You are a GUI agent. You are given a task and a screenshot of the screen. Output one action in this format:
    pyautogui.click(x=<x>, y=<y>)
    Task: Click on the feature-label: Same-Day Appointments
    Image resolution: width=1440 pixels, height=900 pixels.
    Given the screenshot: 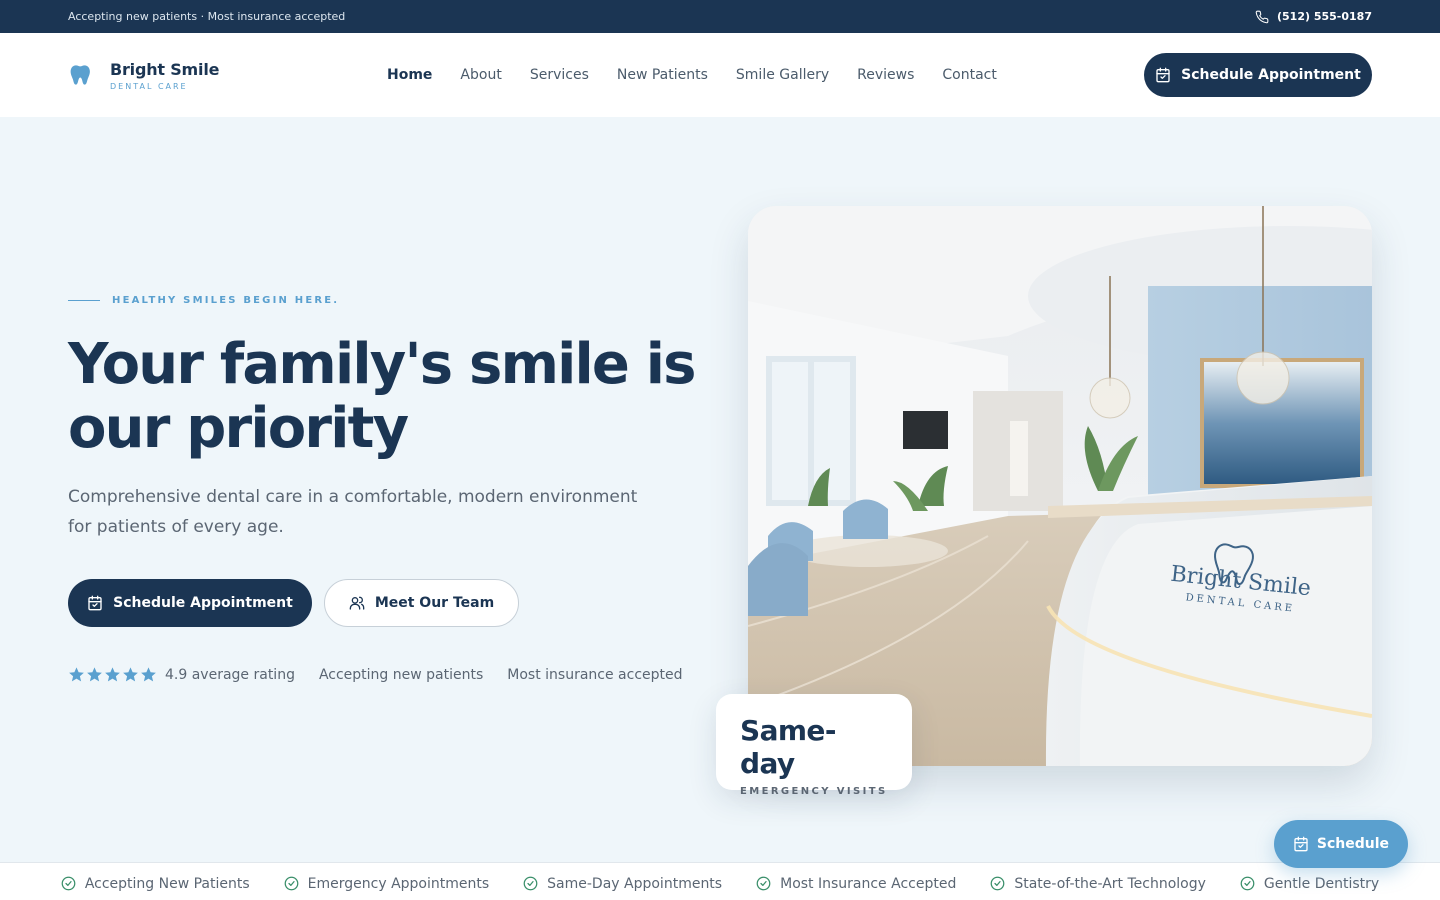 What is the action you would take?
    pyautogui.click(x=635, y=883)
    